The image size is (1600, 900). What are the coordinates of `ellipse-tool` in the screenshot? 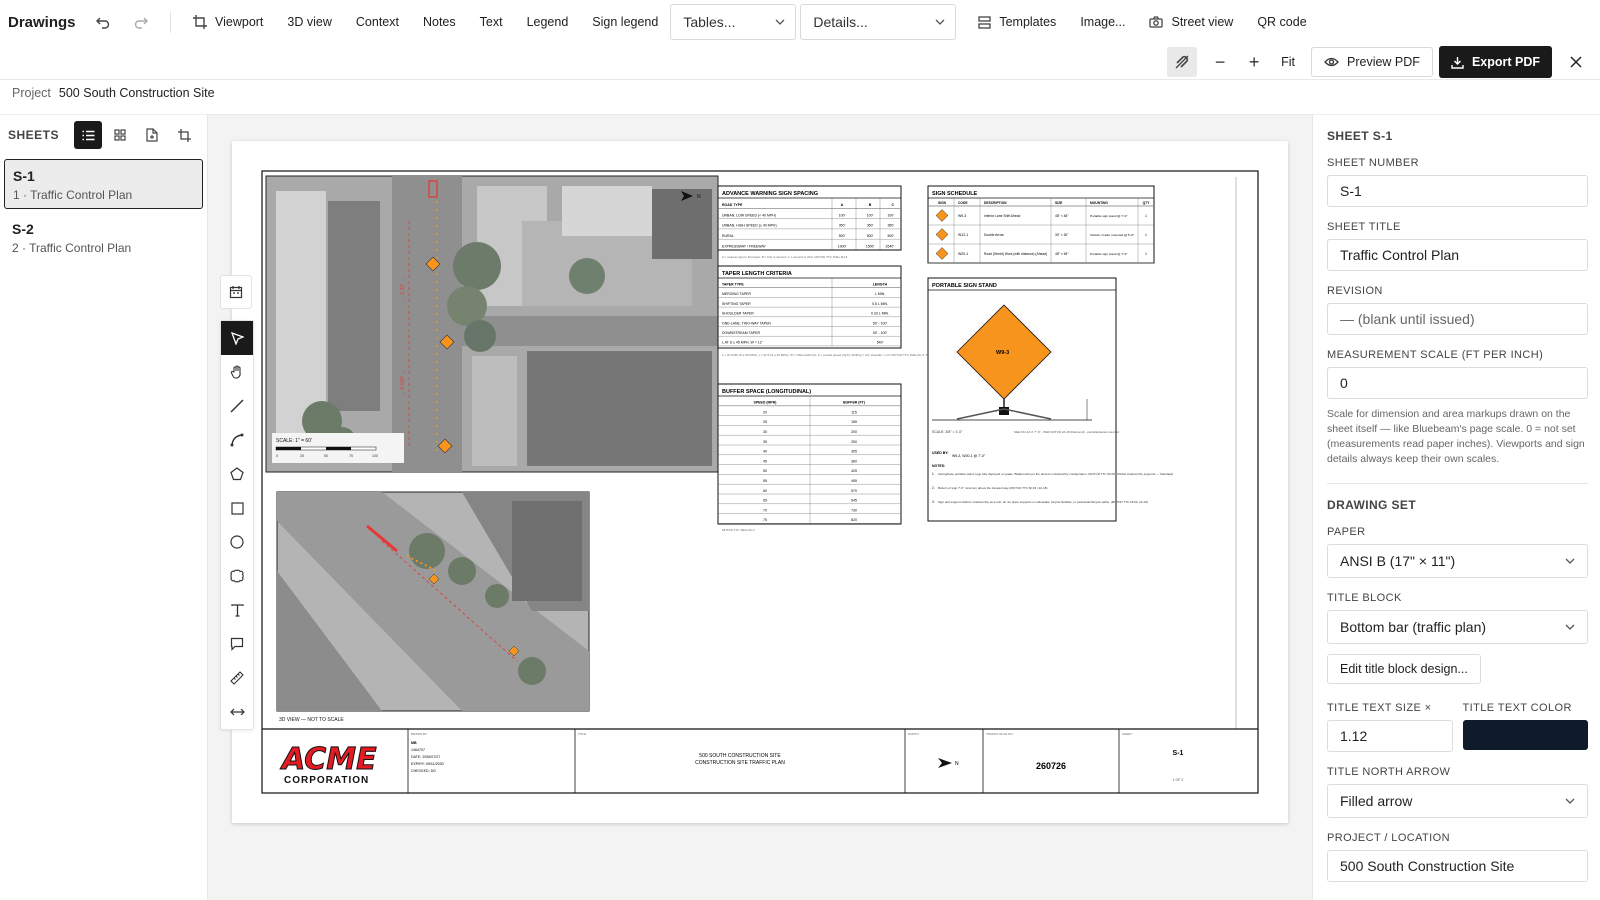 It's located at (237, 542).